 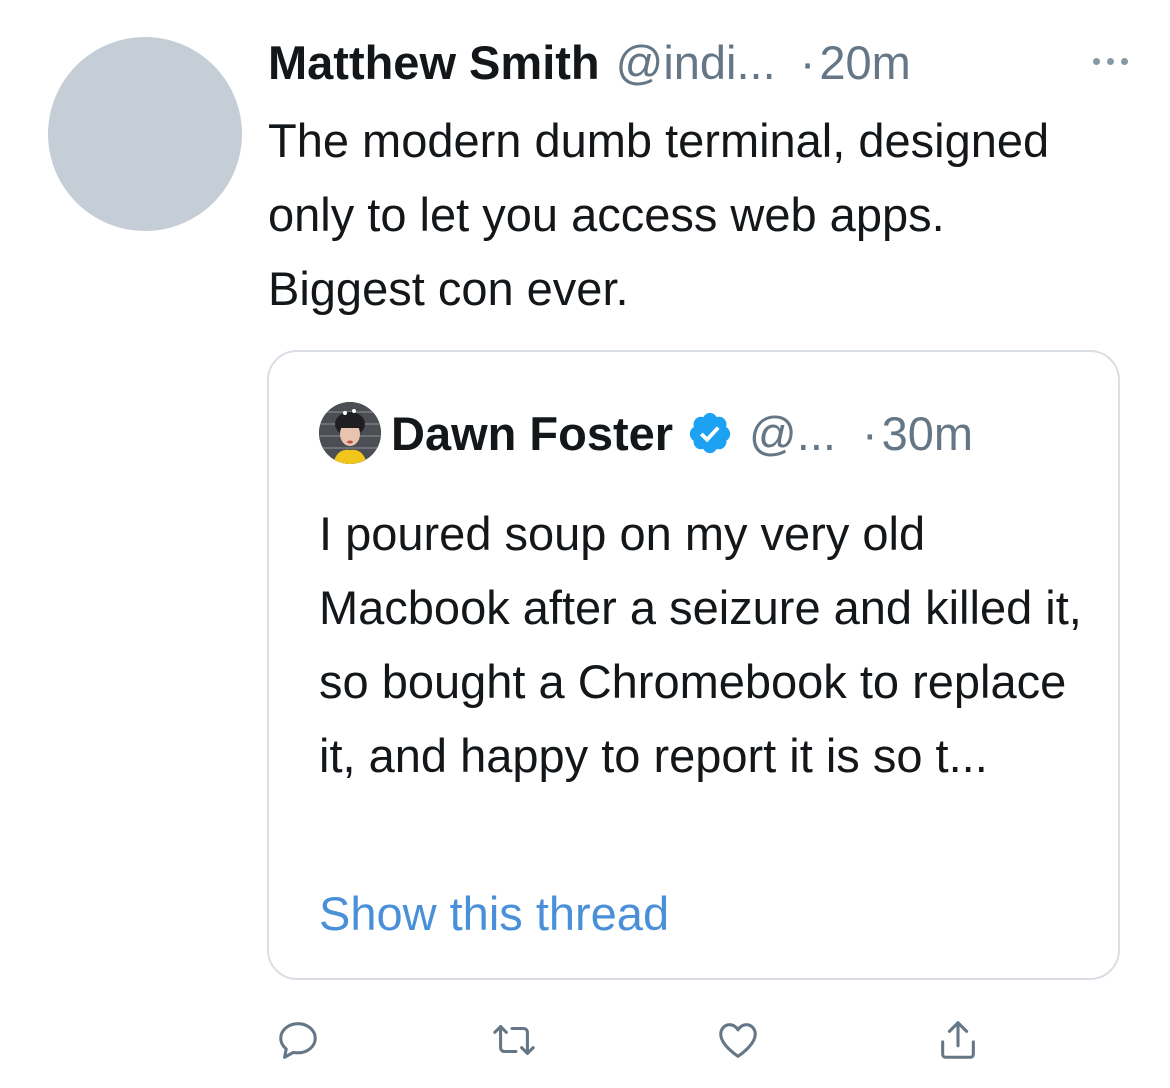 What do you see at coordinates (298, 1040) in the screenshot?
I see `reply-icon` at bounding box center [298, 1040].